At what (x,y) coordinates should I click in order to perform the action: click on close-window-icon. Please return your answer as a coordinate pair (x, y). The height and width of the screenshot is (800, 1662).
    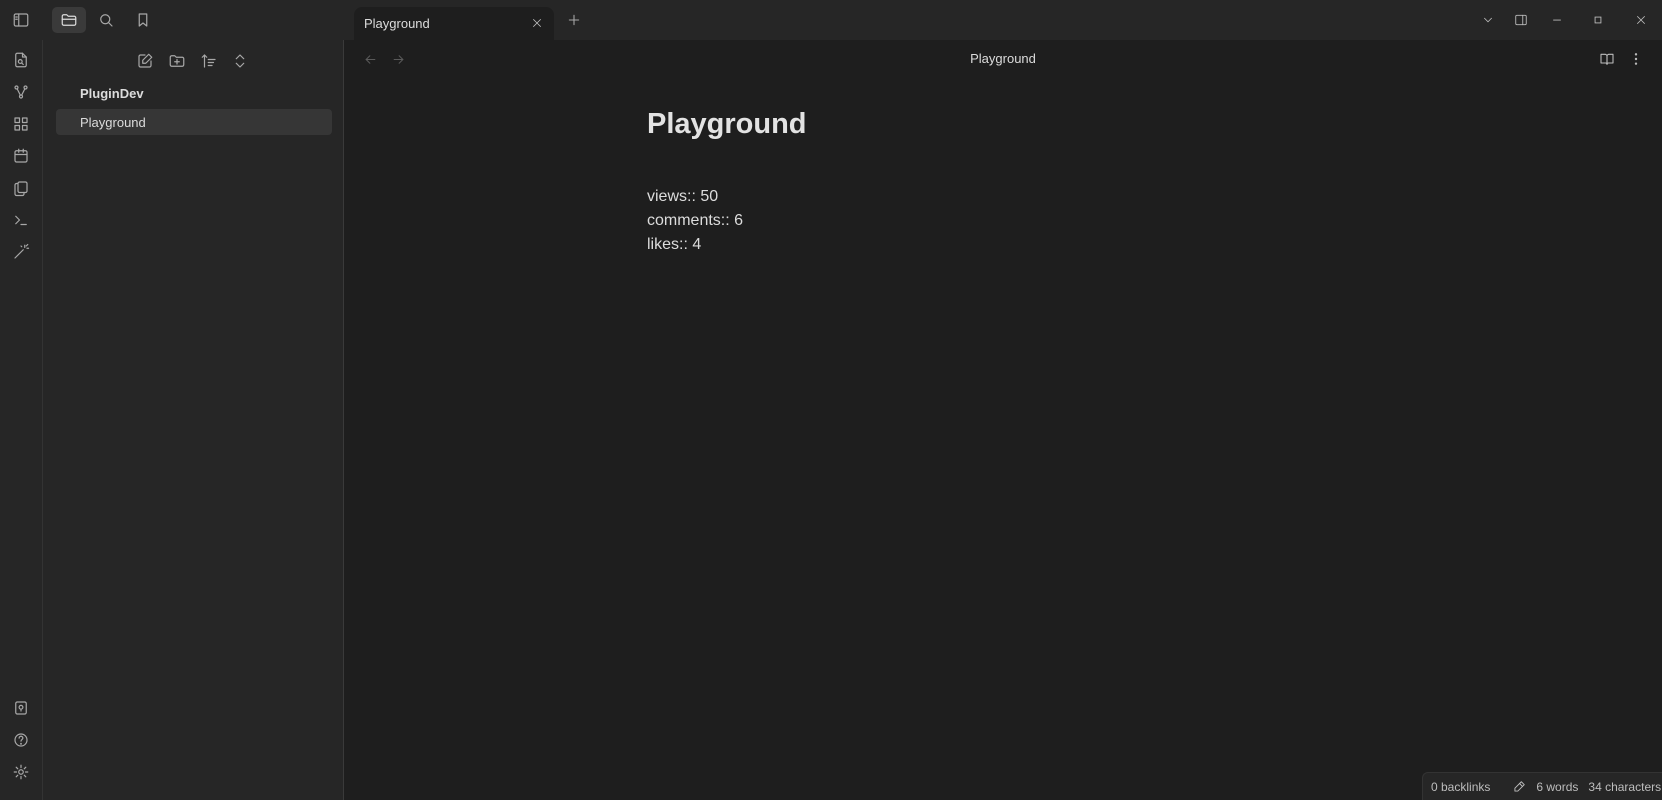
    Looking at the image, I should click on (1641, 20).